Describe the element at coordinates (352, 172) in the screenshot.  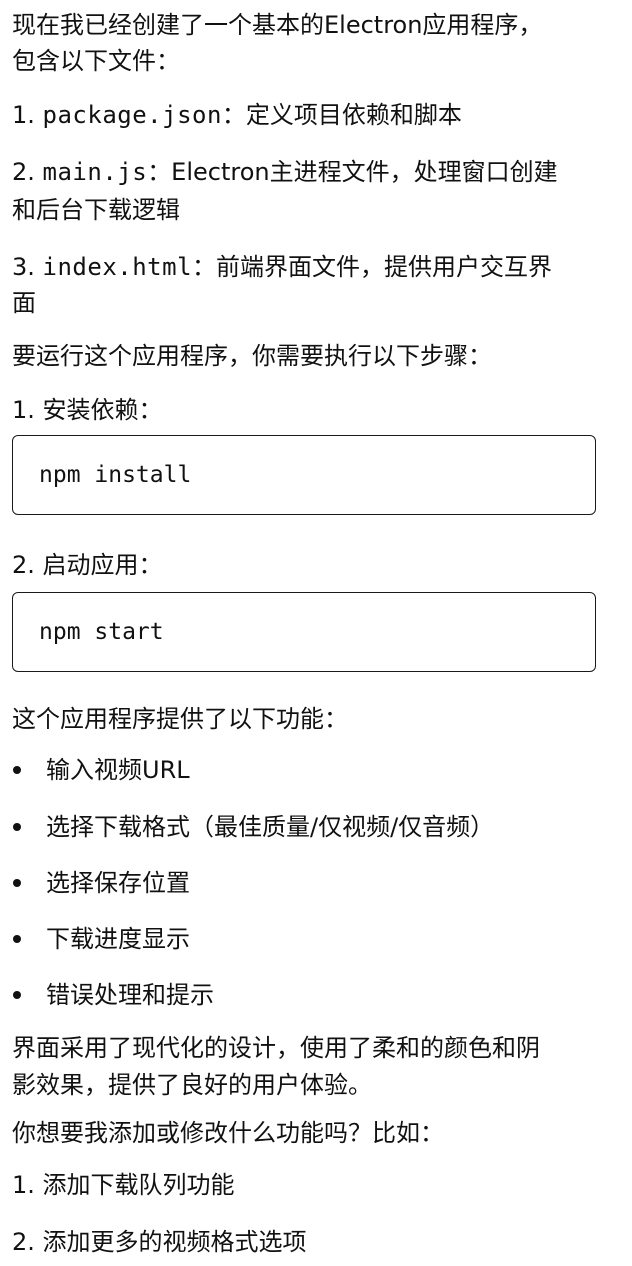
I see `file-item-description: ：Electron主进程文件，处理窗口创建` at that location.